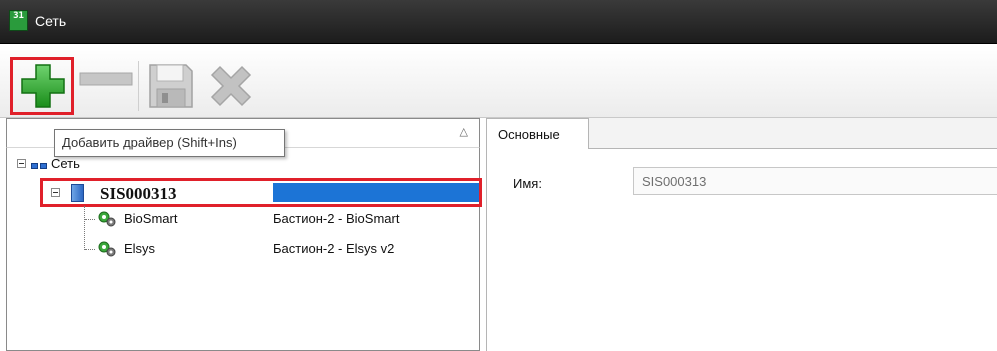  What do you see at coordinates (138, 86) in the screenshot?
I see `toolbar-separator` at bounding box center [138, 86].